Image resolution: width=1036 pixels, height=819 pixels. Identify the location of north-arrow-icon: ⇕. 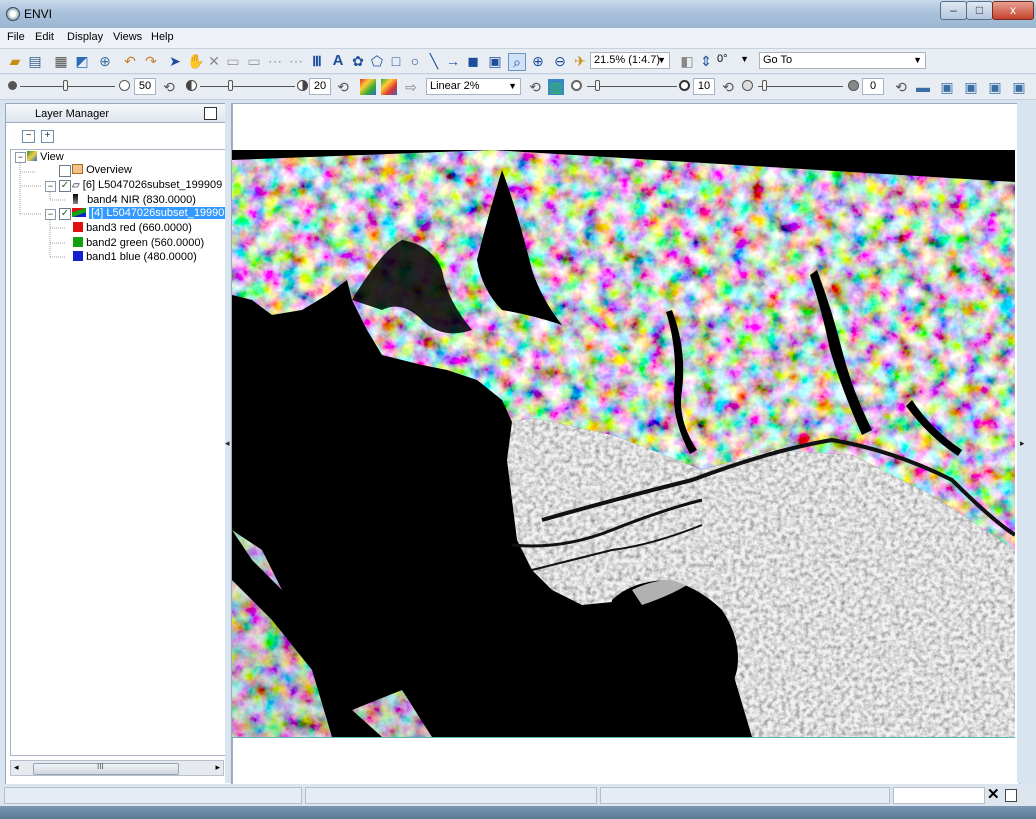
(706, 61).